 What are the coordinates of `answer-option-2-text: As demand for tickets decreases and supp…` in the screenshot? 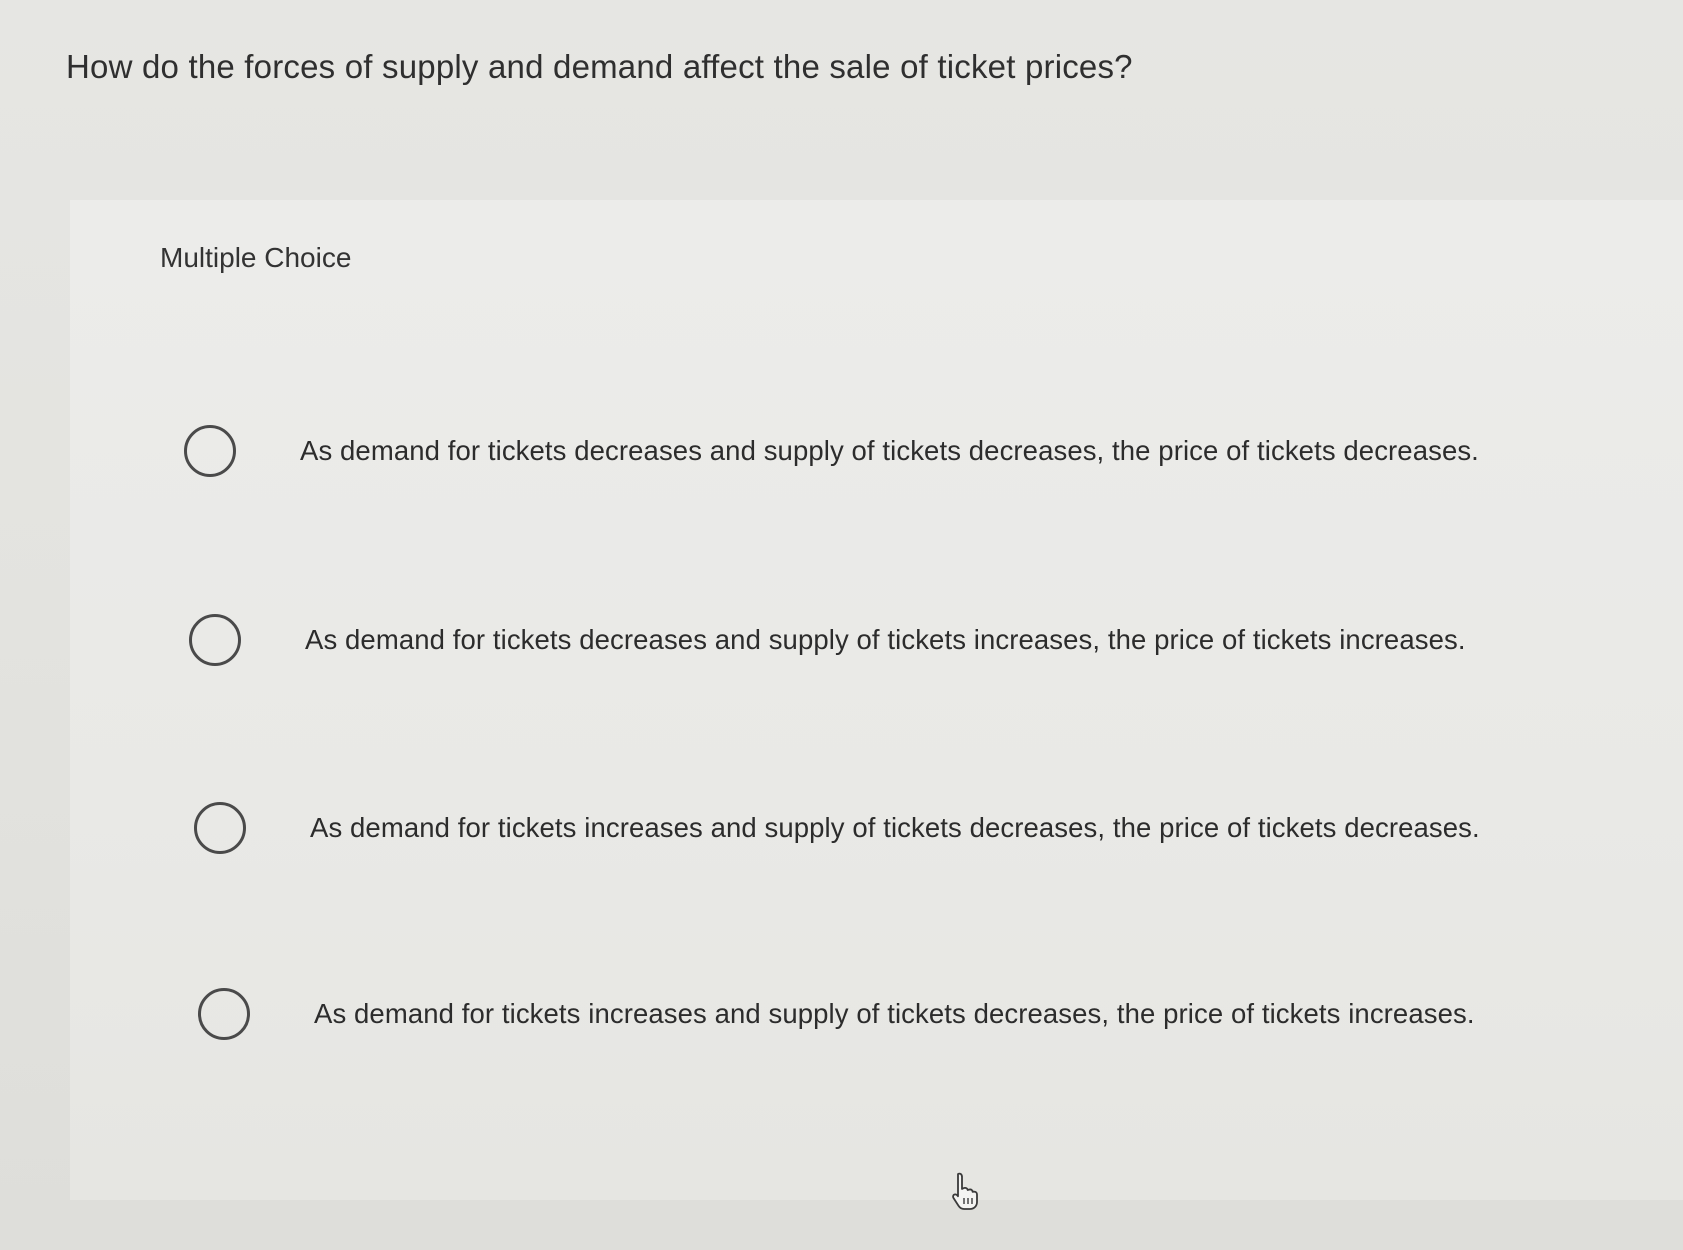 It's located at (885, 640).